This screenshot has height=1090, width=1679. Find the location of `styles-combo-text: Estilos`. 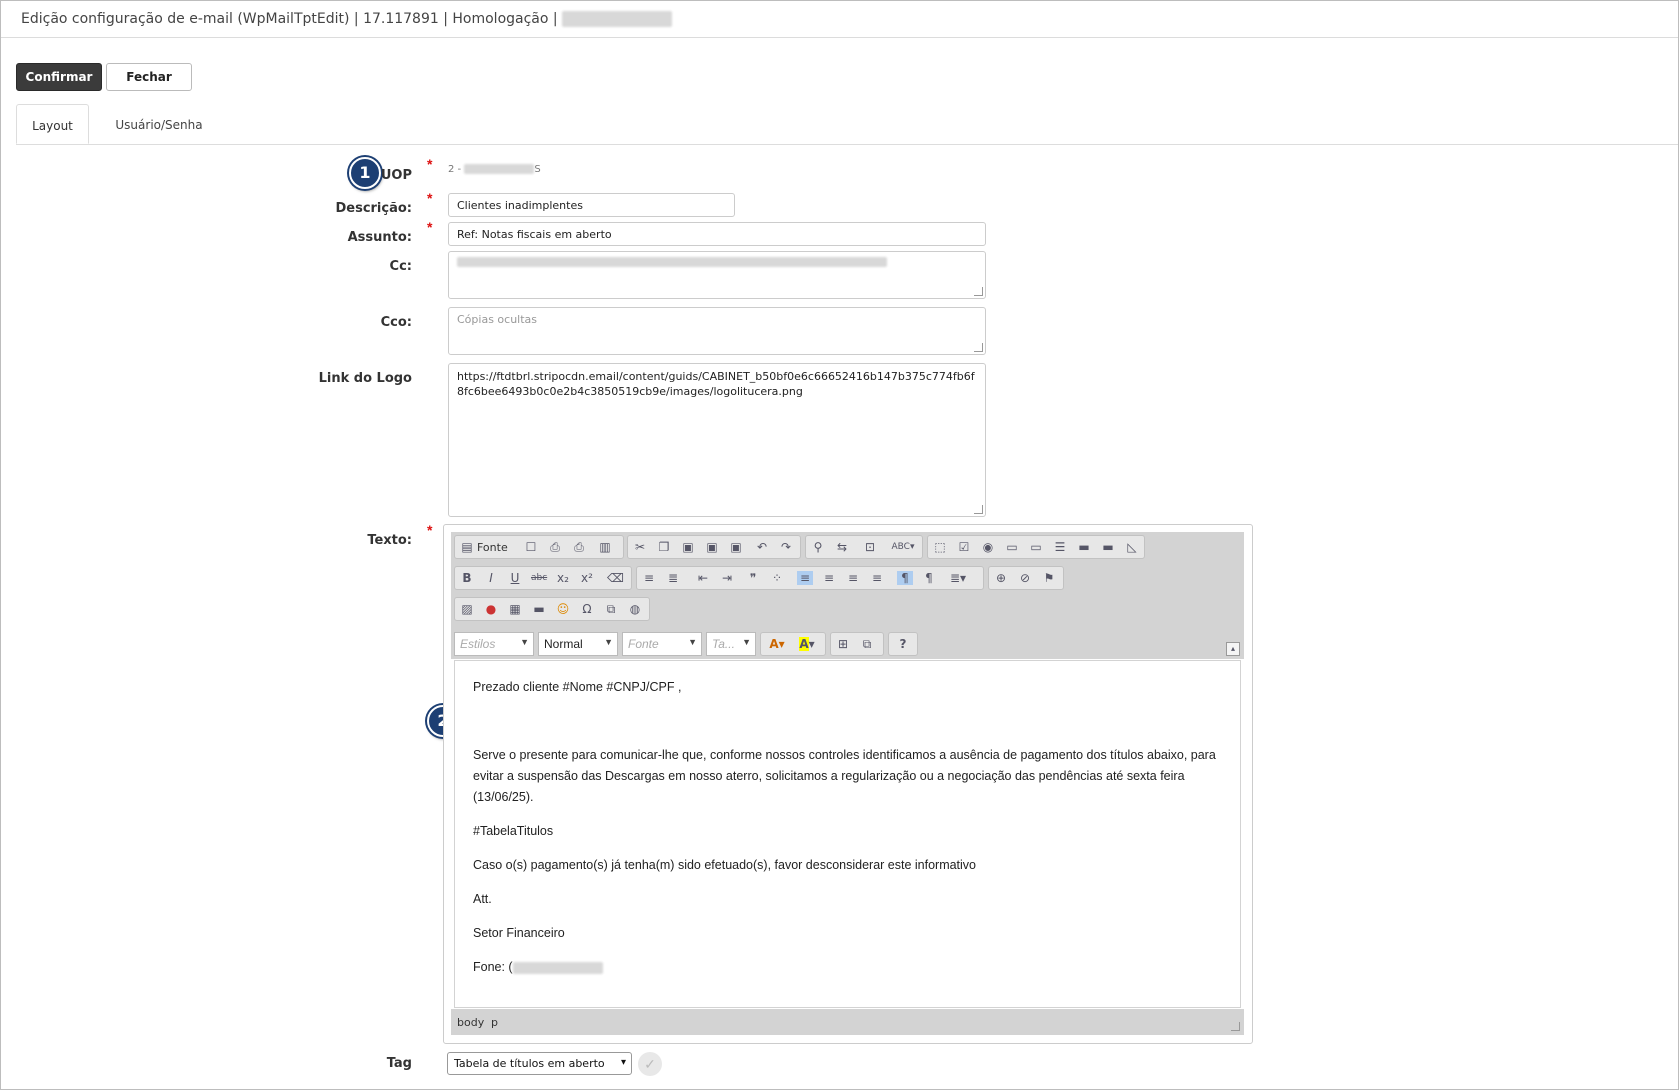

styles-combo-text: Estilos is located at coordinates (478, 644).